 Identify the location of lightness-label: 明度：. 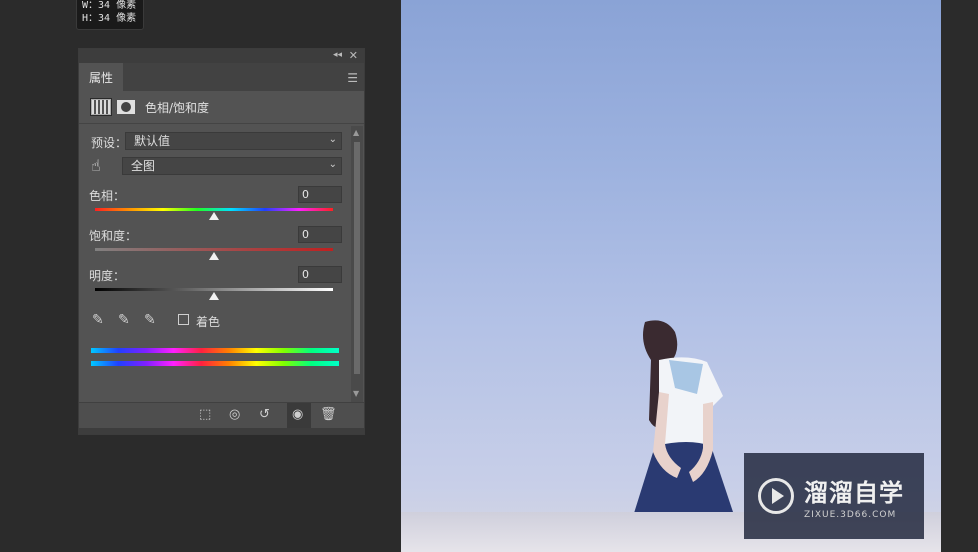
(107, 276).